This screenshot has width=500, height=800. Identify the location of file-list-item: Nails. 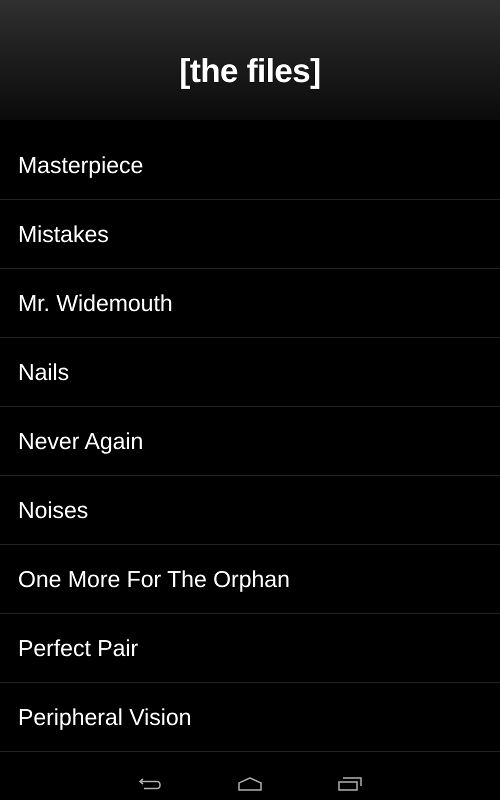
(250, 372).